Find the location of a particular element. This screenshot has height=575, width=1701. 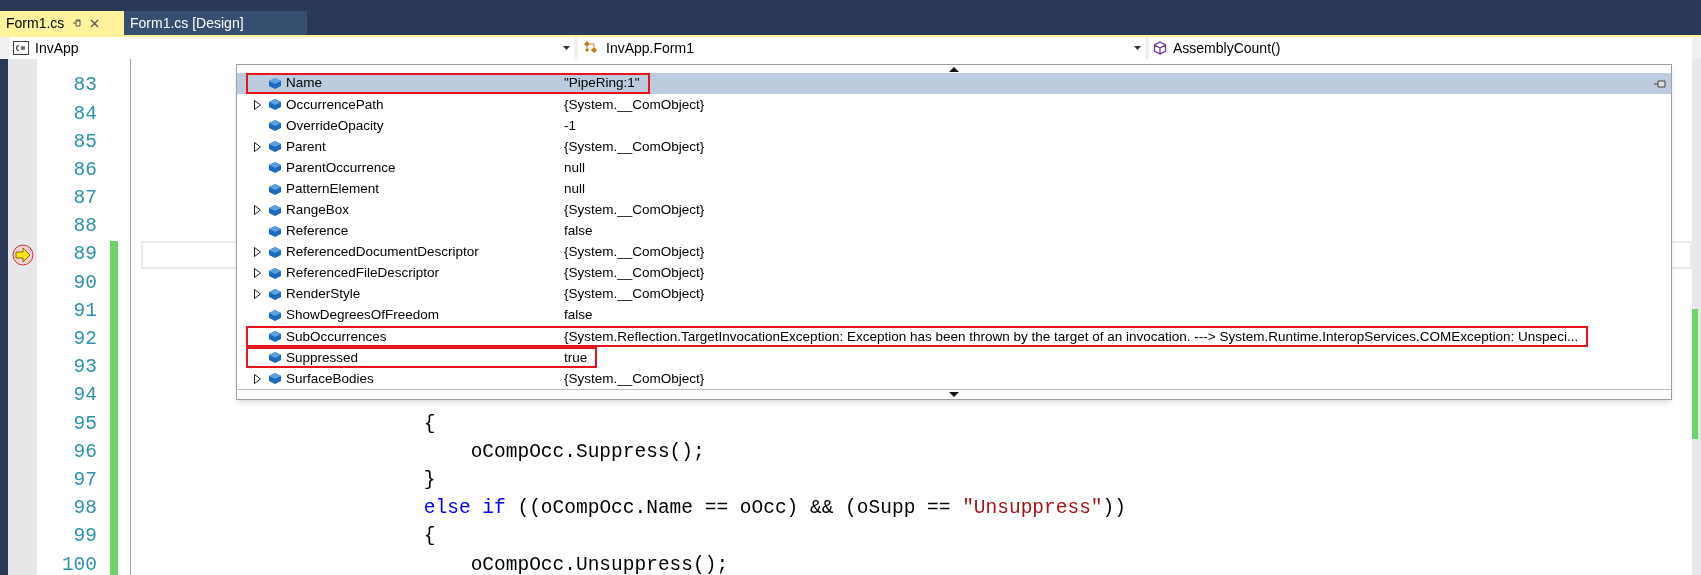

line-number: 85 is located at coordinates (85, 142).